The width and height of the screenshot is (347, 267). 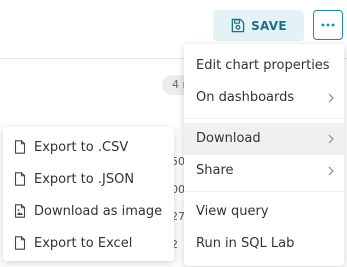 I want to click on save-icon, so click(x=238, y=25).